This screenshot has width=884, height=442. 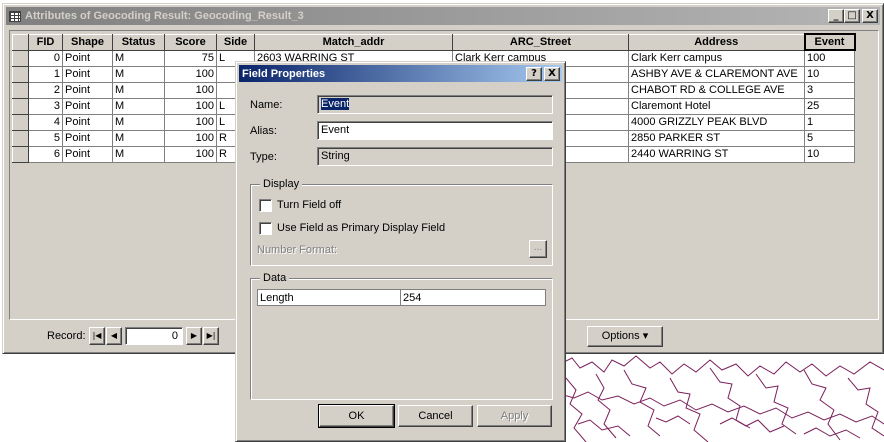 I want to click on alias-input: Event, so click(x=435, y=130).